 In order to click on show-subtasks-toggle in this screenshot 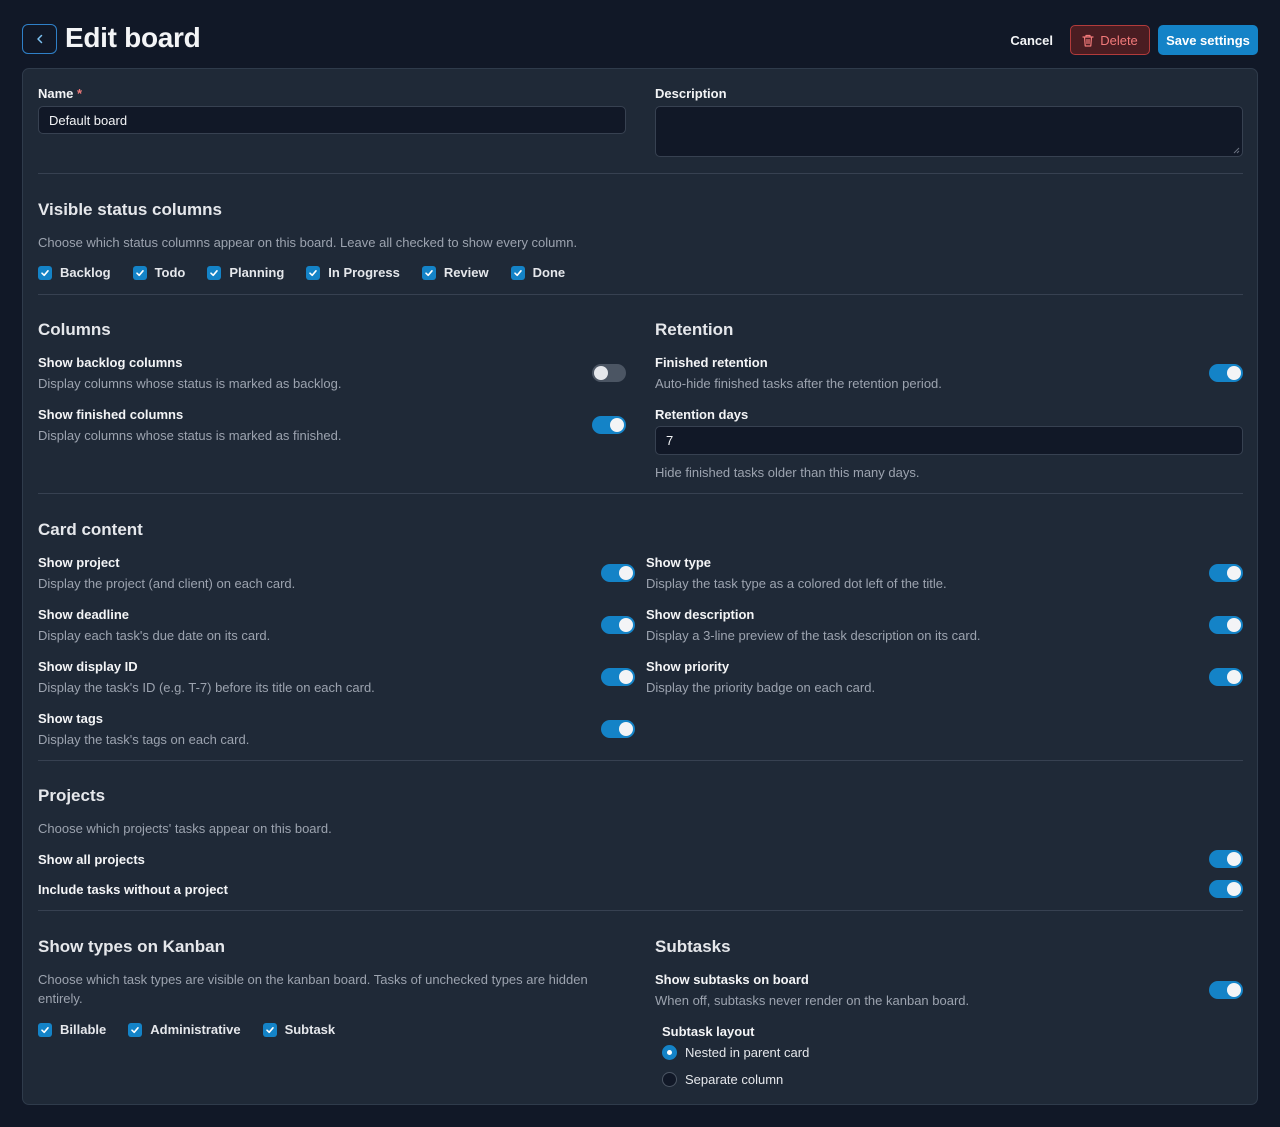, I will do `click(1226, 990)`.